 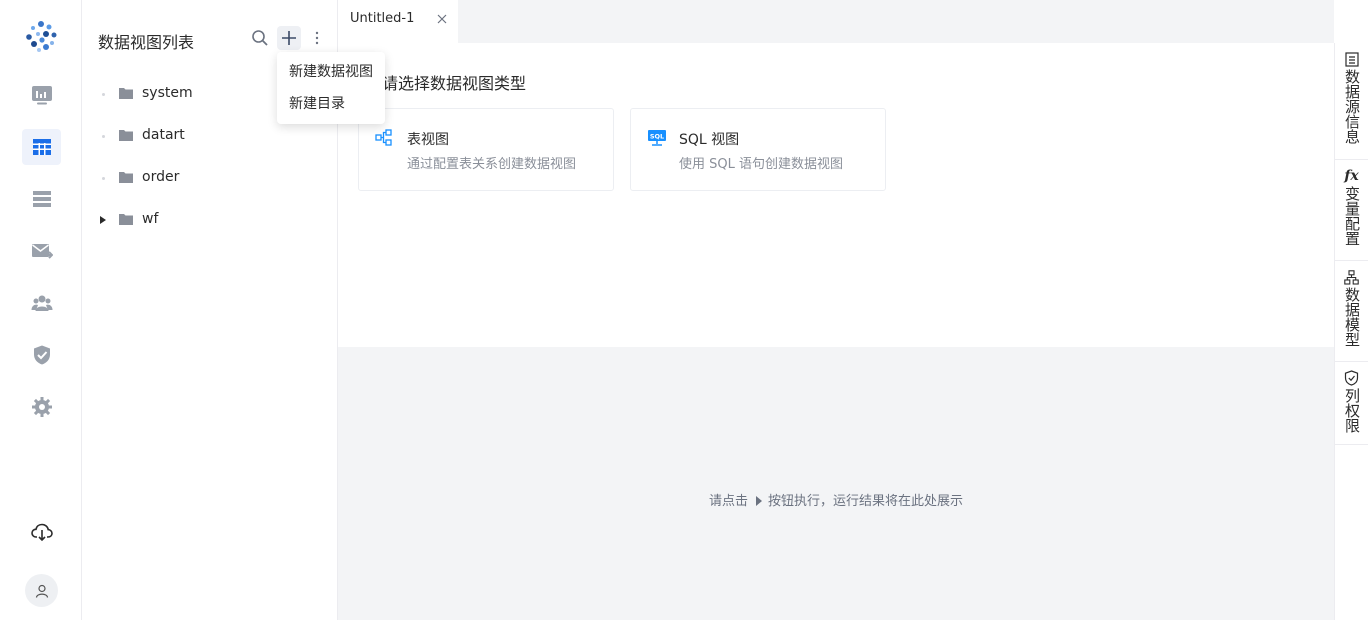 What do you see at coordinates (761, 164) in the screenshot?
I see `card-description: 使用 SQL 语句创建数据视图` at bounding box center [761, 164].